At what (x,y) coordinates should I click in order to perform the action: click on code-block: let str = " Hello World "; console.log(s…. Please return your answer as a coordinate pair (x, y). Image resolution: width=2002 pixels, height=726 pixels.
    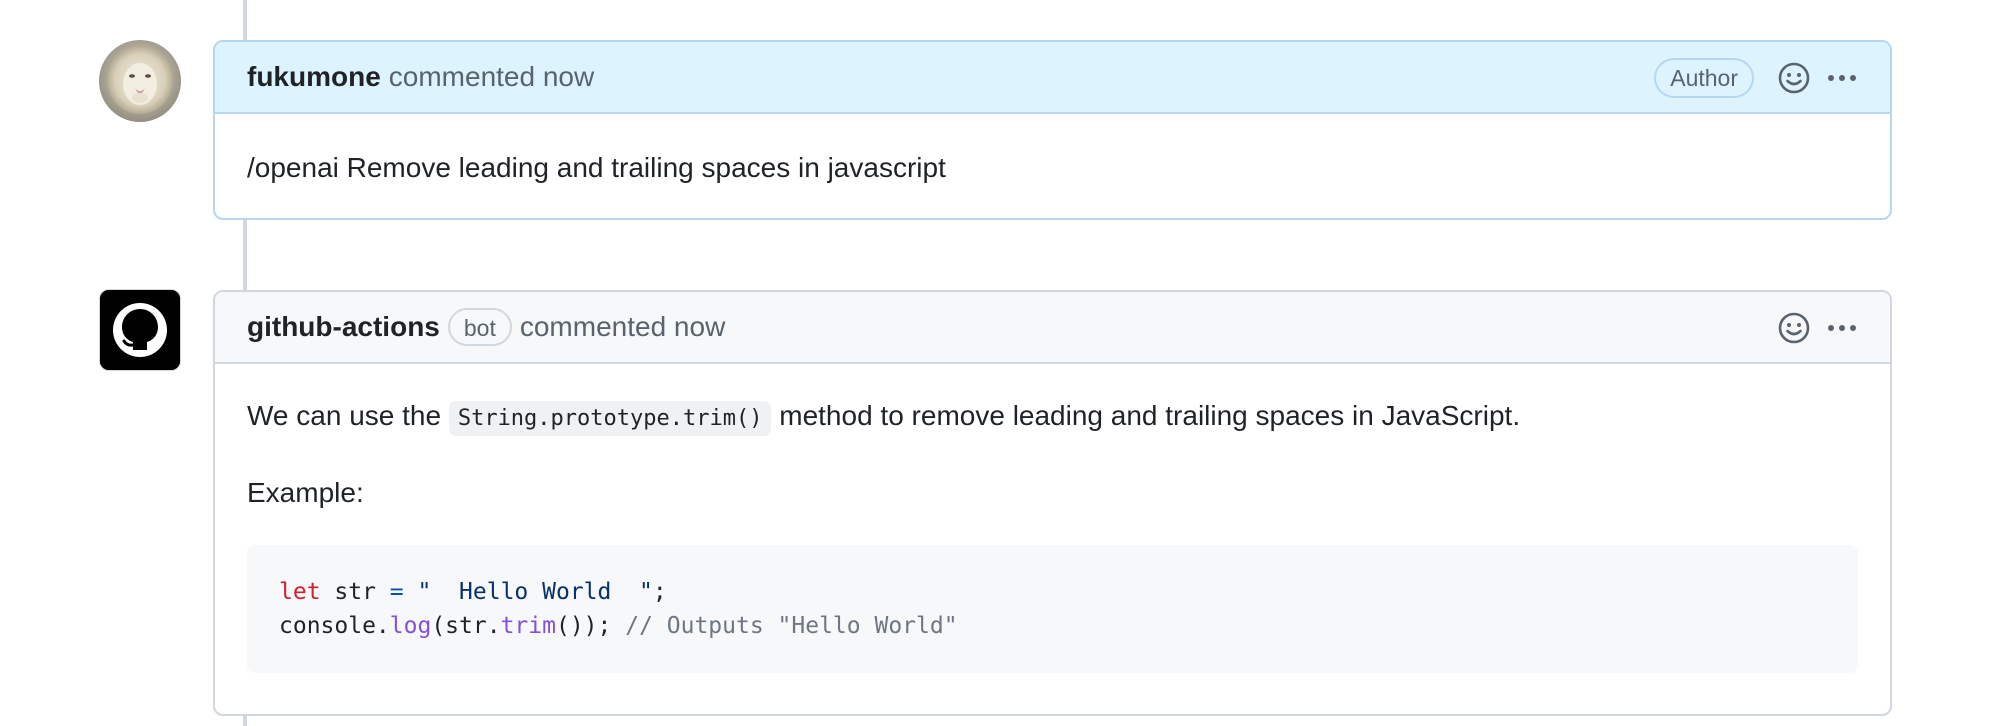
    Looking at the image, I should click on (1052, 609).